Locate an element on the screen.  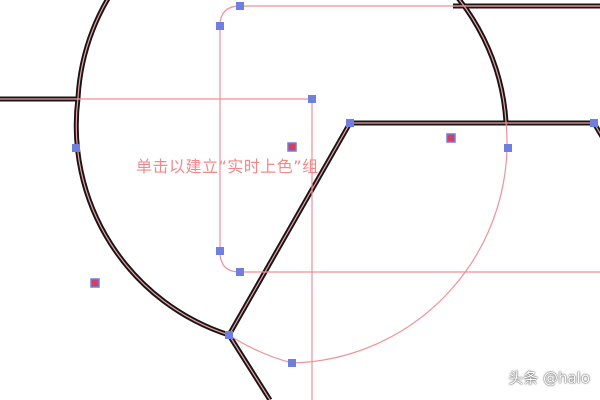
watermark: 头条 @halo is located at coordinates (549, 378).